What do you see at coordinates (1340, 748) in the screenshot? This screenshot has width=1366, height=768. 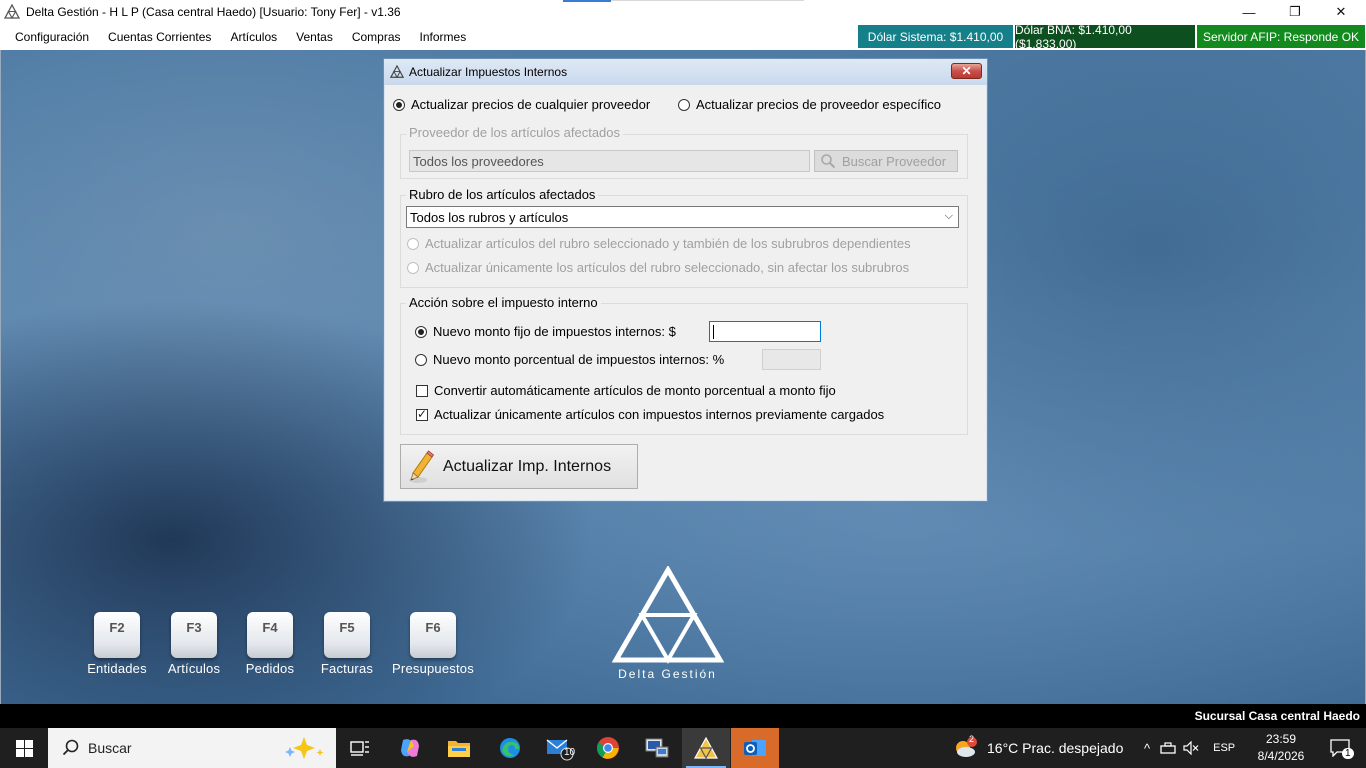 I see `notification-button: 1` at bounding box center [1340, 748].